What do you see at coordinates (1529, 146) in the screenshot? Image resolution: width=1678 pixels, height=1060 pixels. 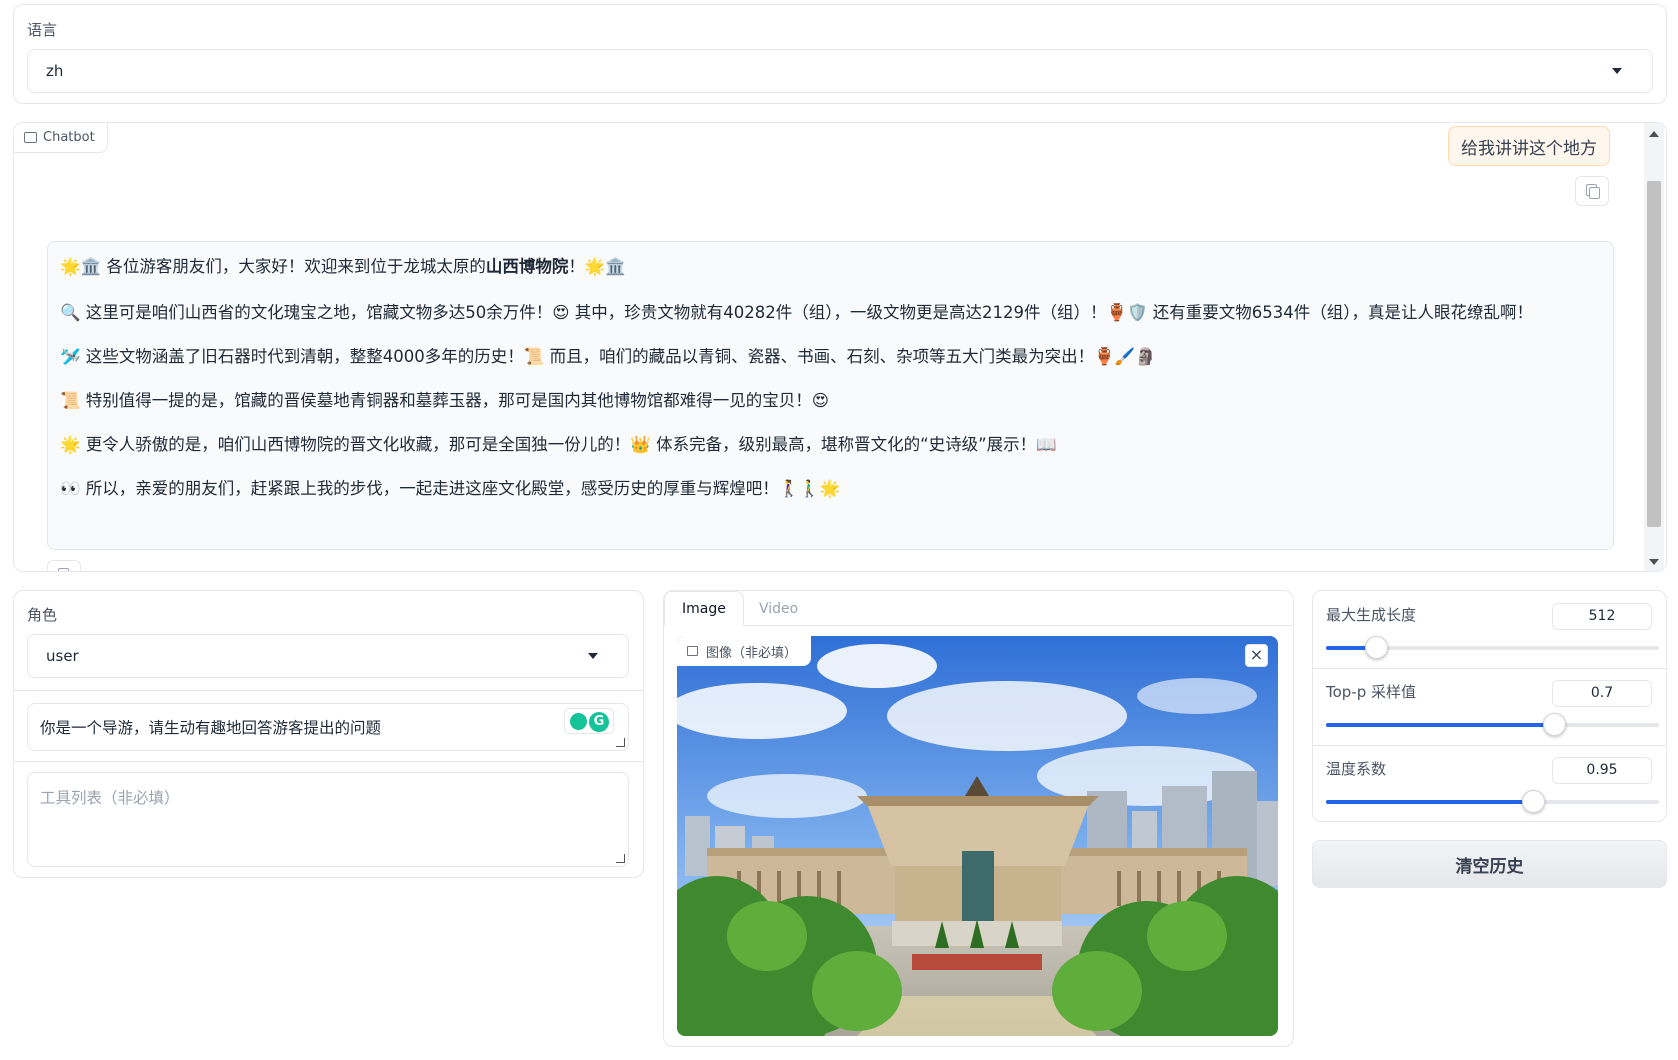 I see `user-message: 给我讲讲这个地方` at bounding box center [1529, 146].